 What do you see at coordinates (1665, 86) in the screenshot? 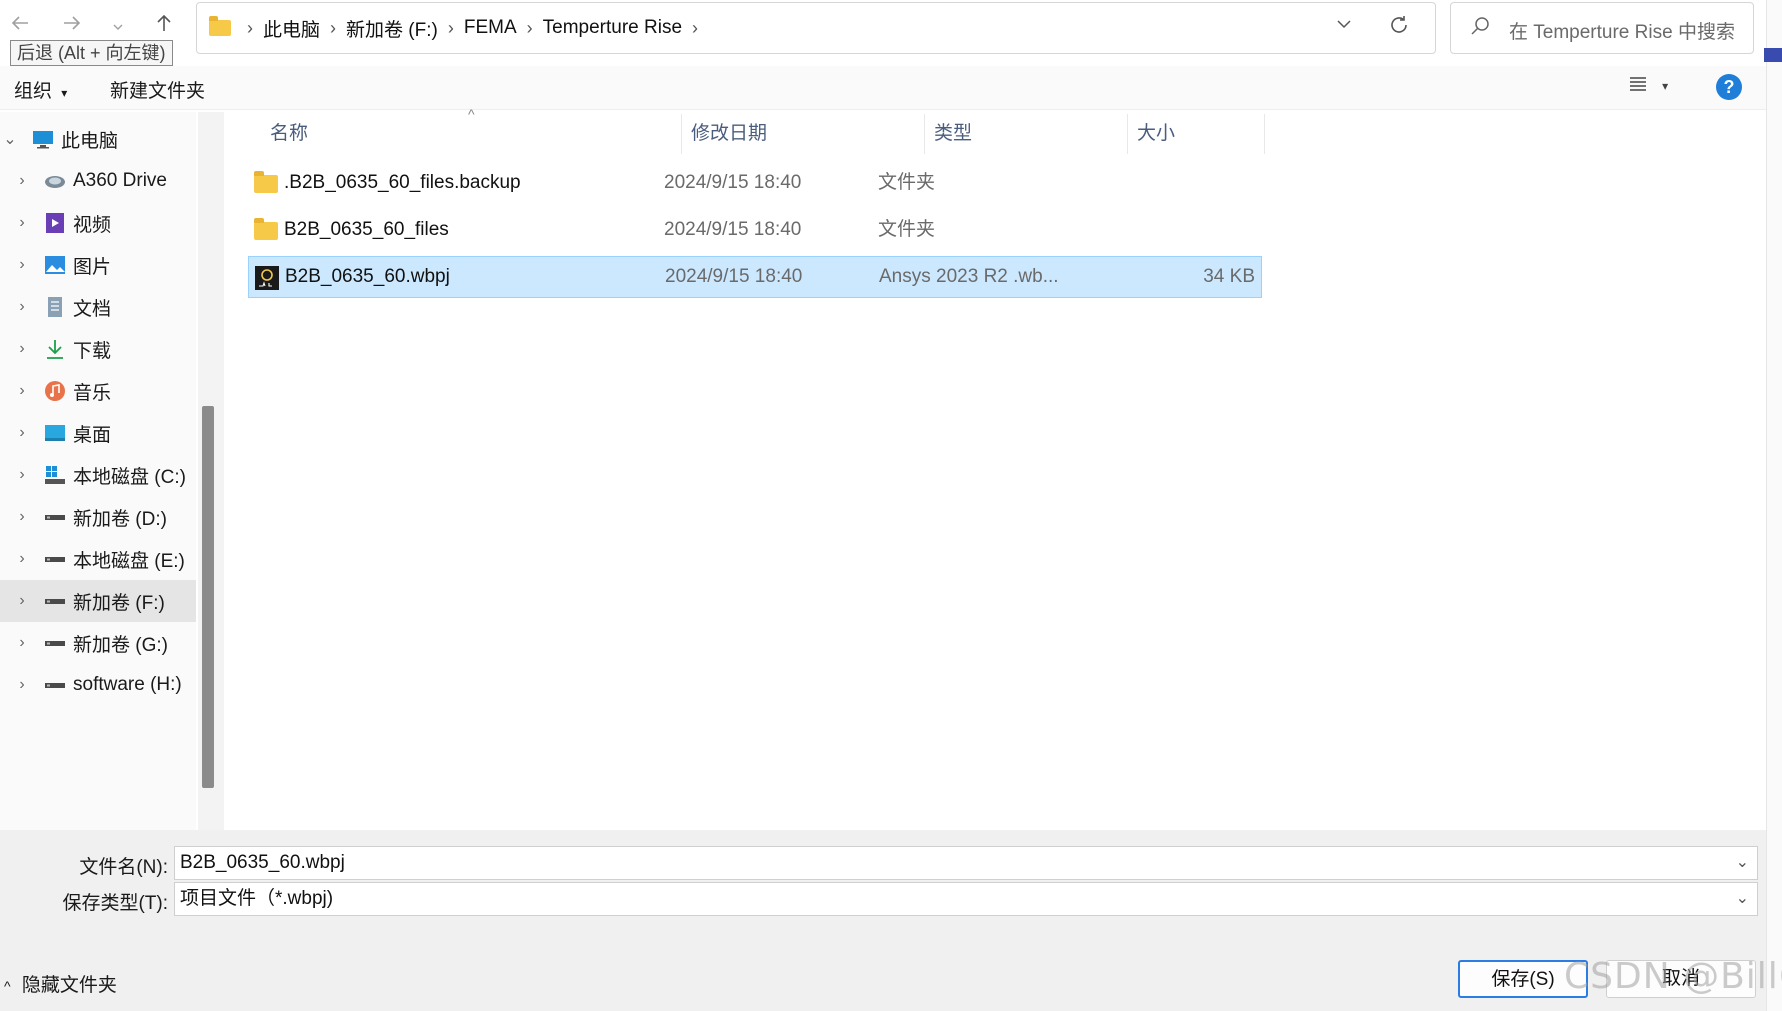
I see `caret-down-icon: ▾` at bounding box center [1665, 86].